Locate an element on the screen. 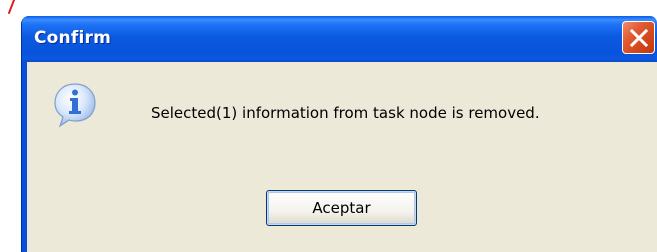 This screenshot has width=657, height=252. dialog-title: Confirm is located at coordinates (72, 38).